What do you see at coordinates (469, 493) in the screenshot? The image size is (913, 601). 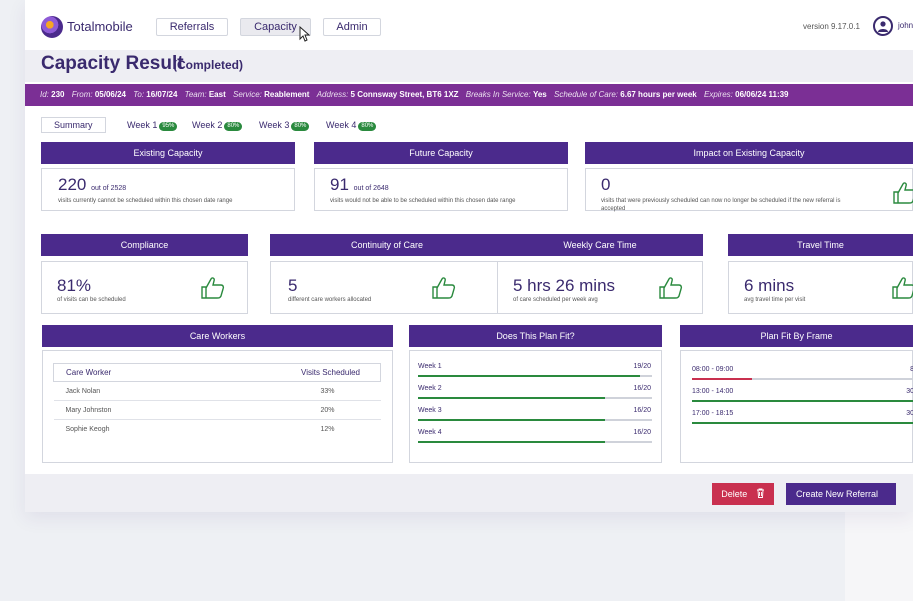 I see `footer-bar` at bounding box center [469, 493].